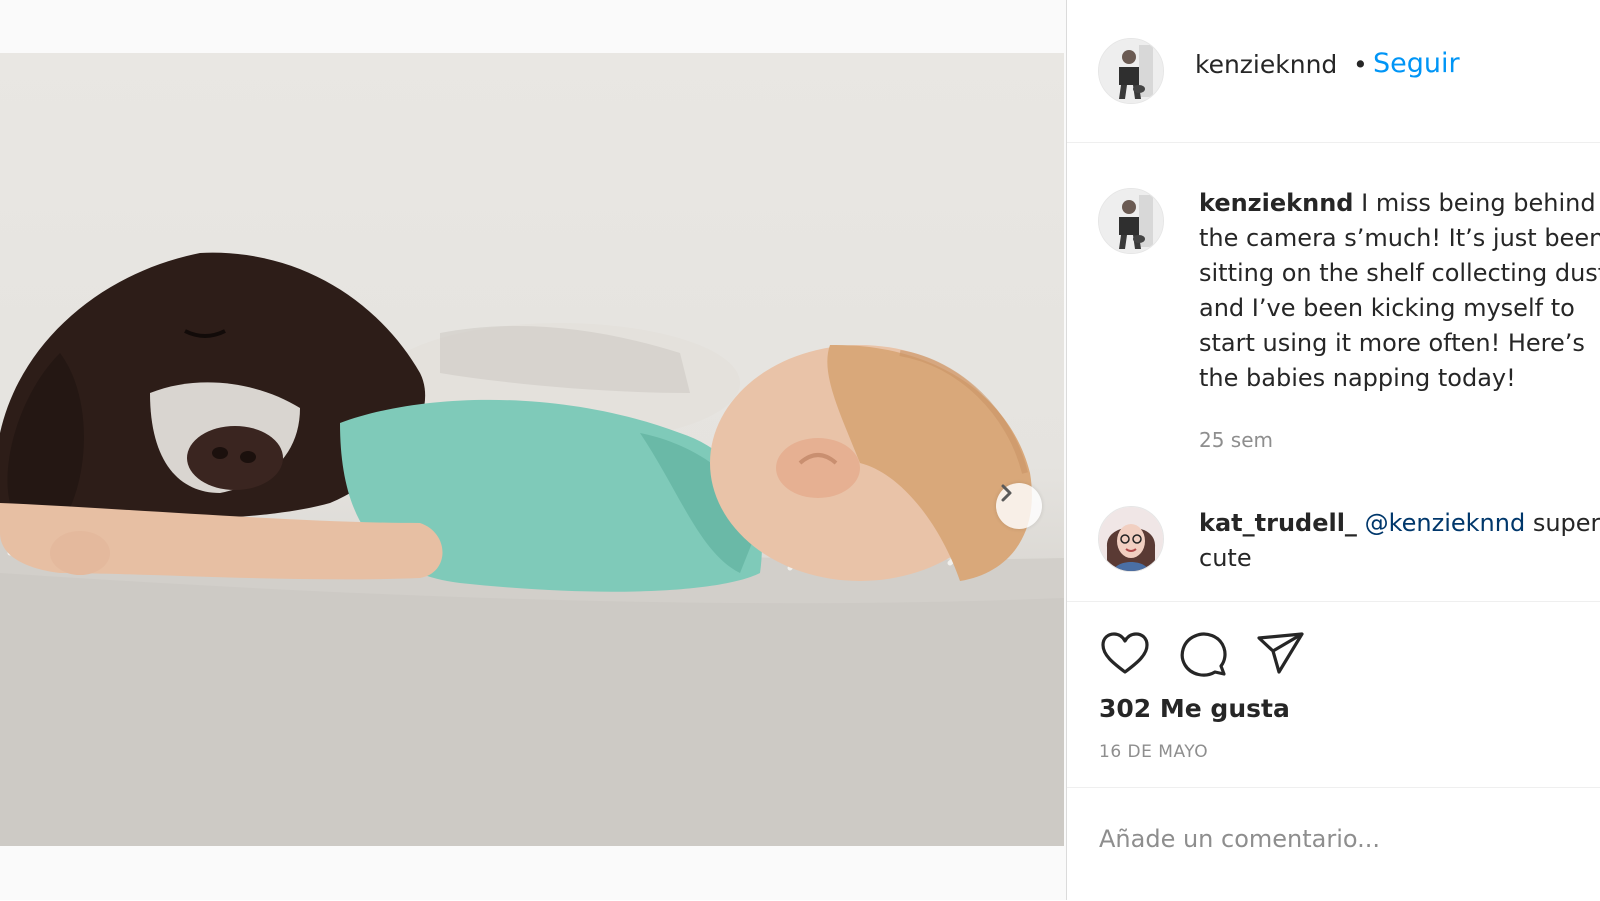 The image size is (1600, 901). I want to click on add-comment-input, so click(1339, 839).